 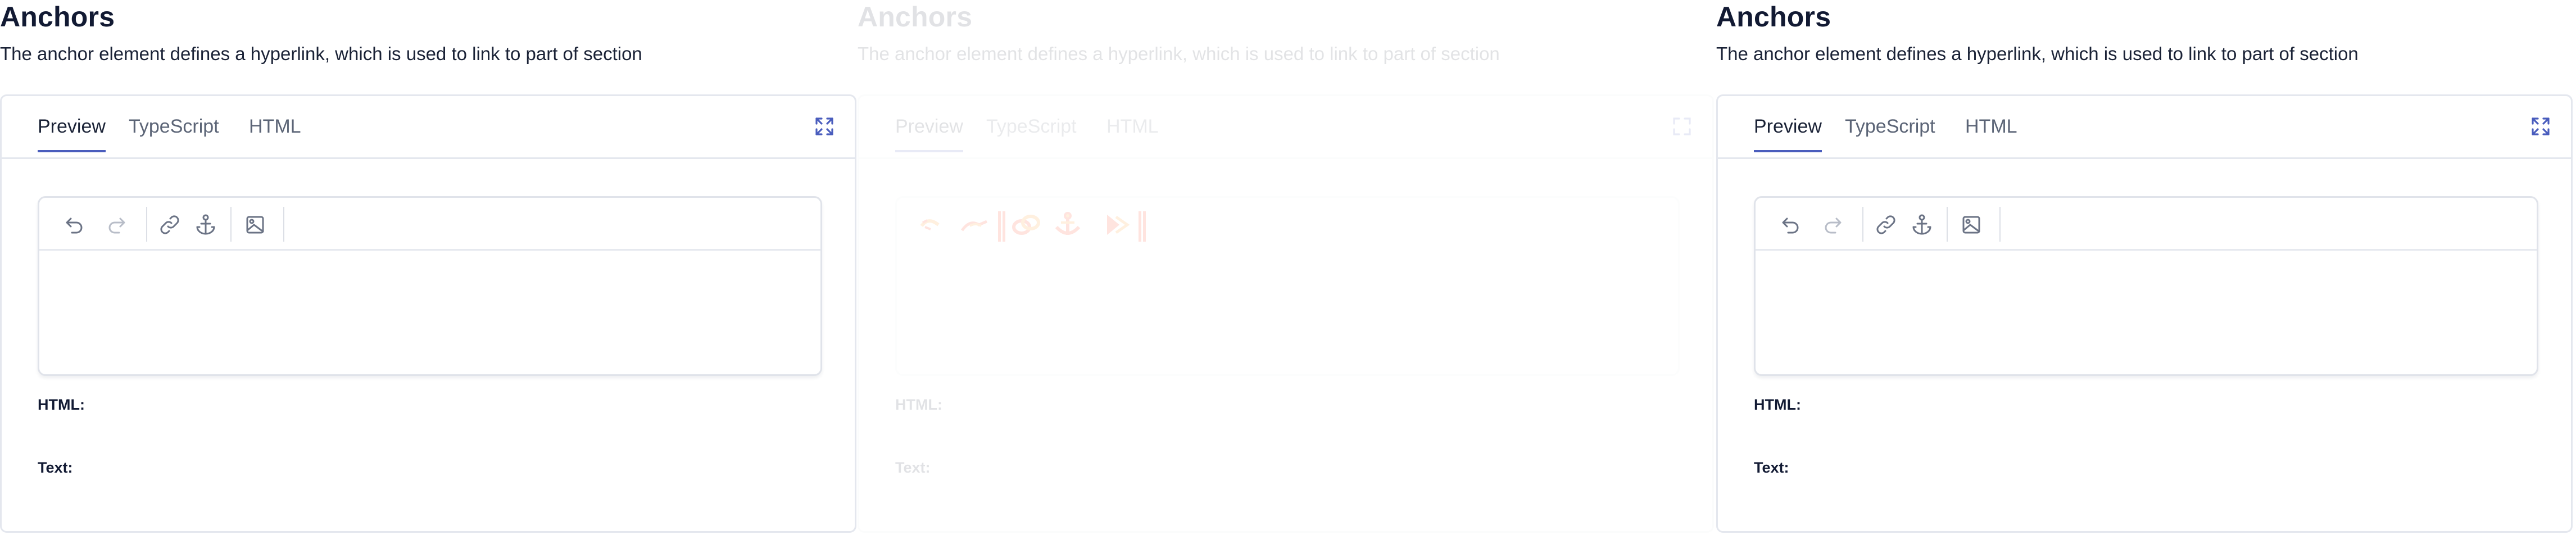 I want to click on broken-image-glyph, so click(x=1118, y=225).